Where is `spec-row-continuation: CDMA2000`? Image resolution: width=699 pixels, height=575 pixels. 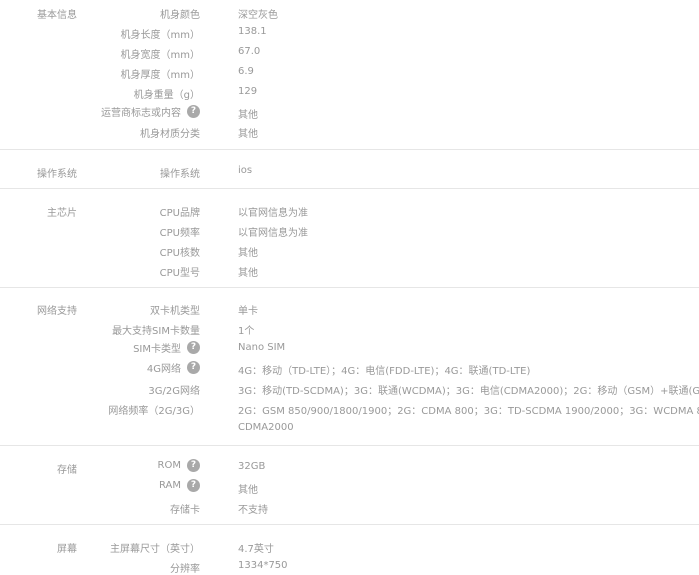 spec-row-continuation: CDMA2000 is located at coordinates (349, 432).